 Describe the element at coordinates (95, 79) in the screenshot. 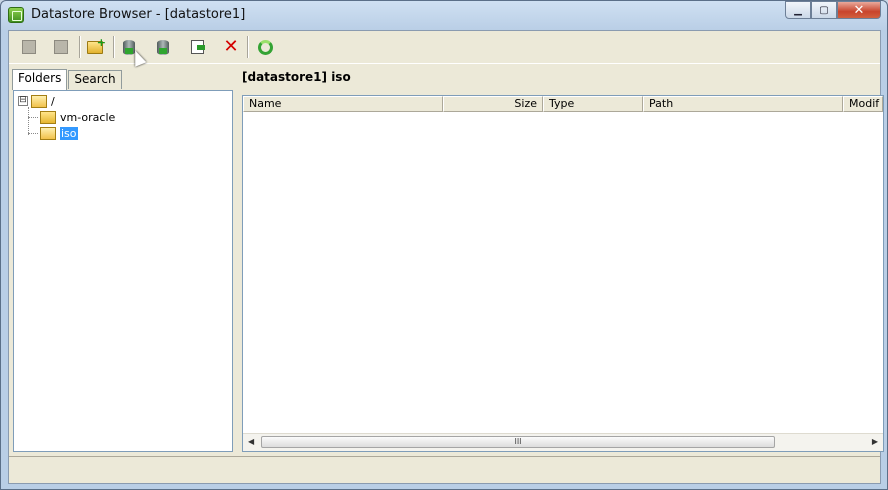

I see `tab-search: Search` at that location.